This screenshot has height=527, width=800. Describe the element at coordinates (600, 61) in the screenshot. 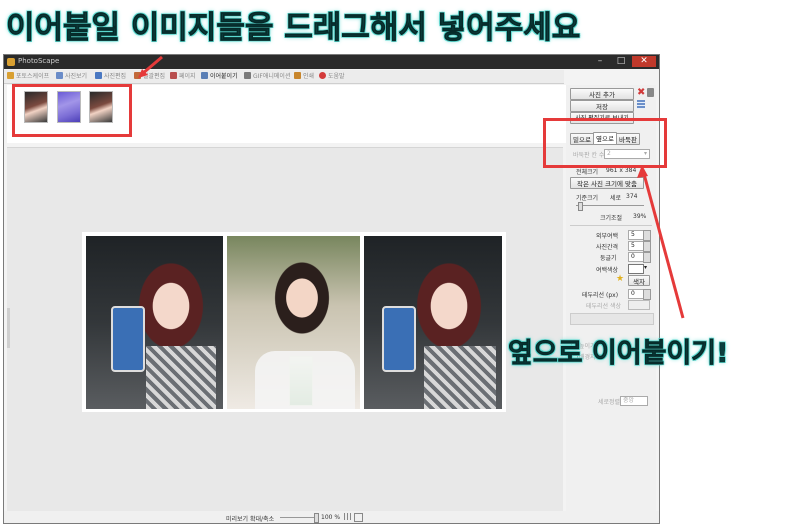

I see `minimize-button: –` at that location.